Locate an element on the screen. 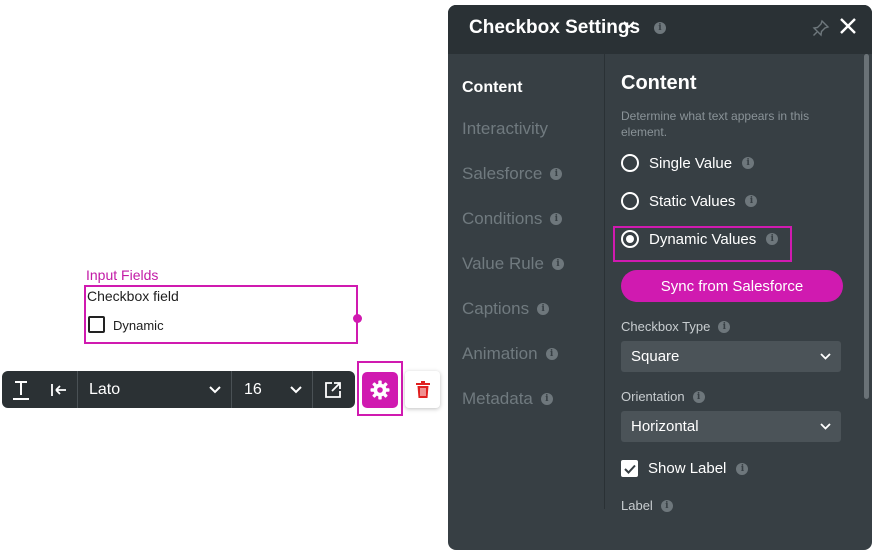 The width and height of the screenshot is (876, 556). nav-label: Content is located at coordinates (492, 87).